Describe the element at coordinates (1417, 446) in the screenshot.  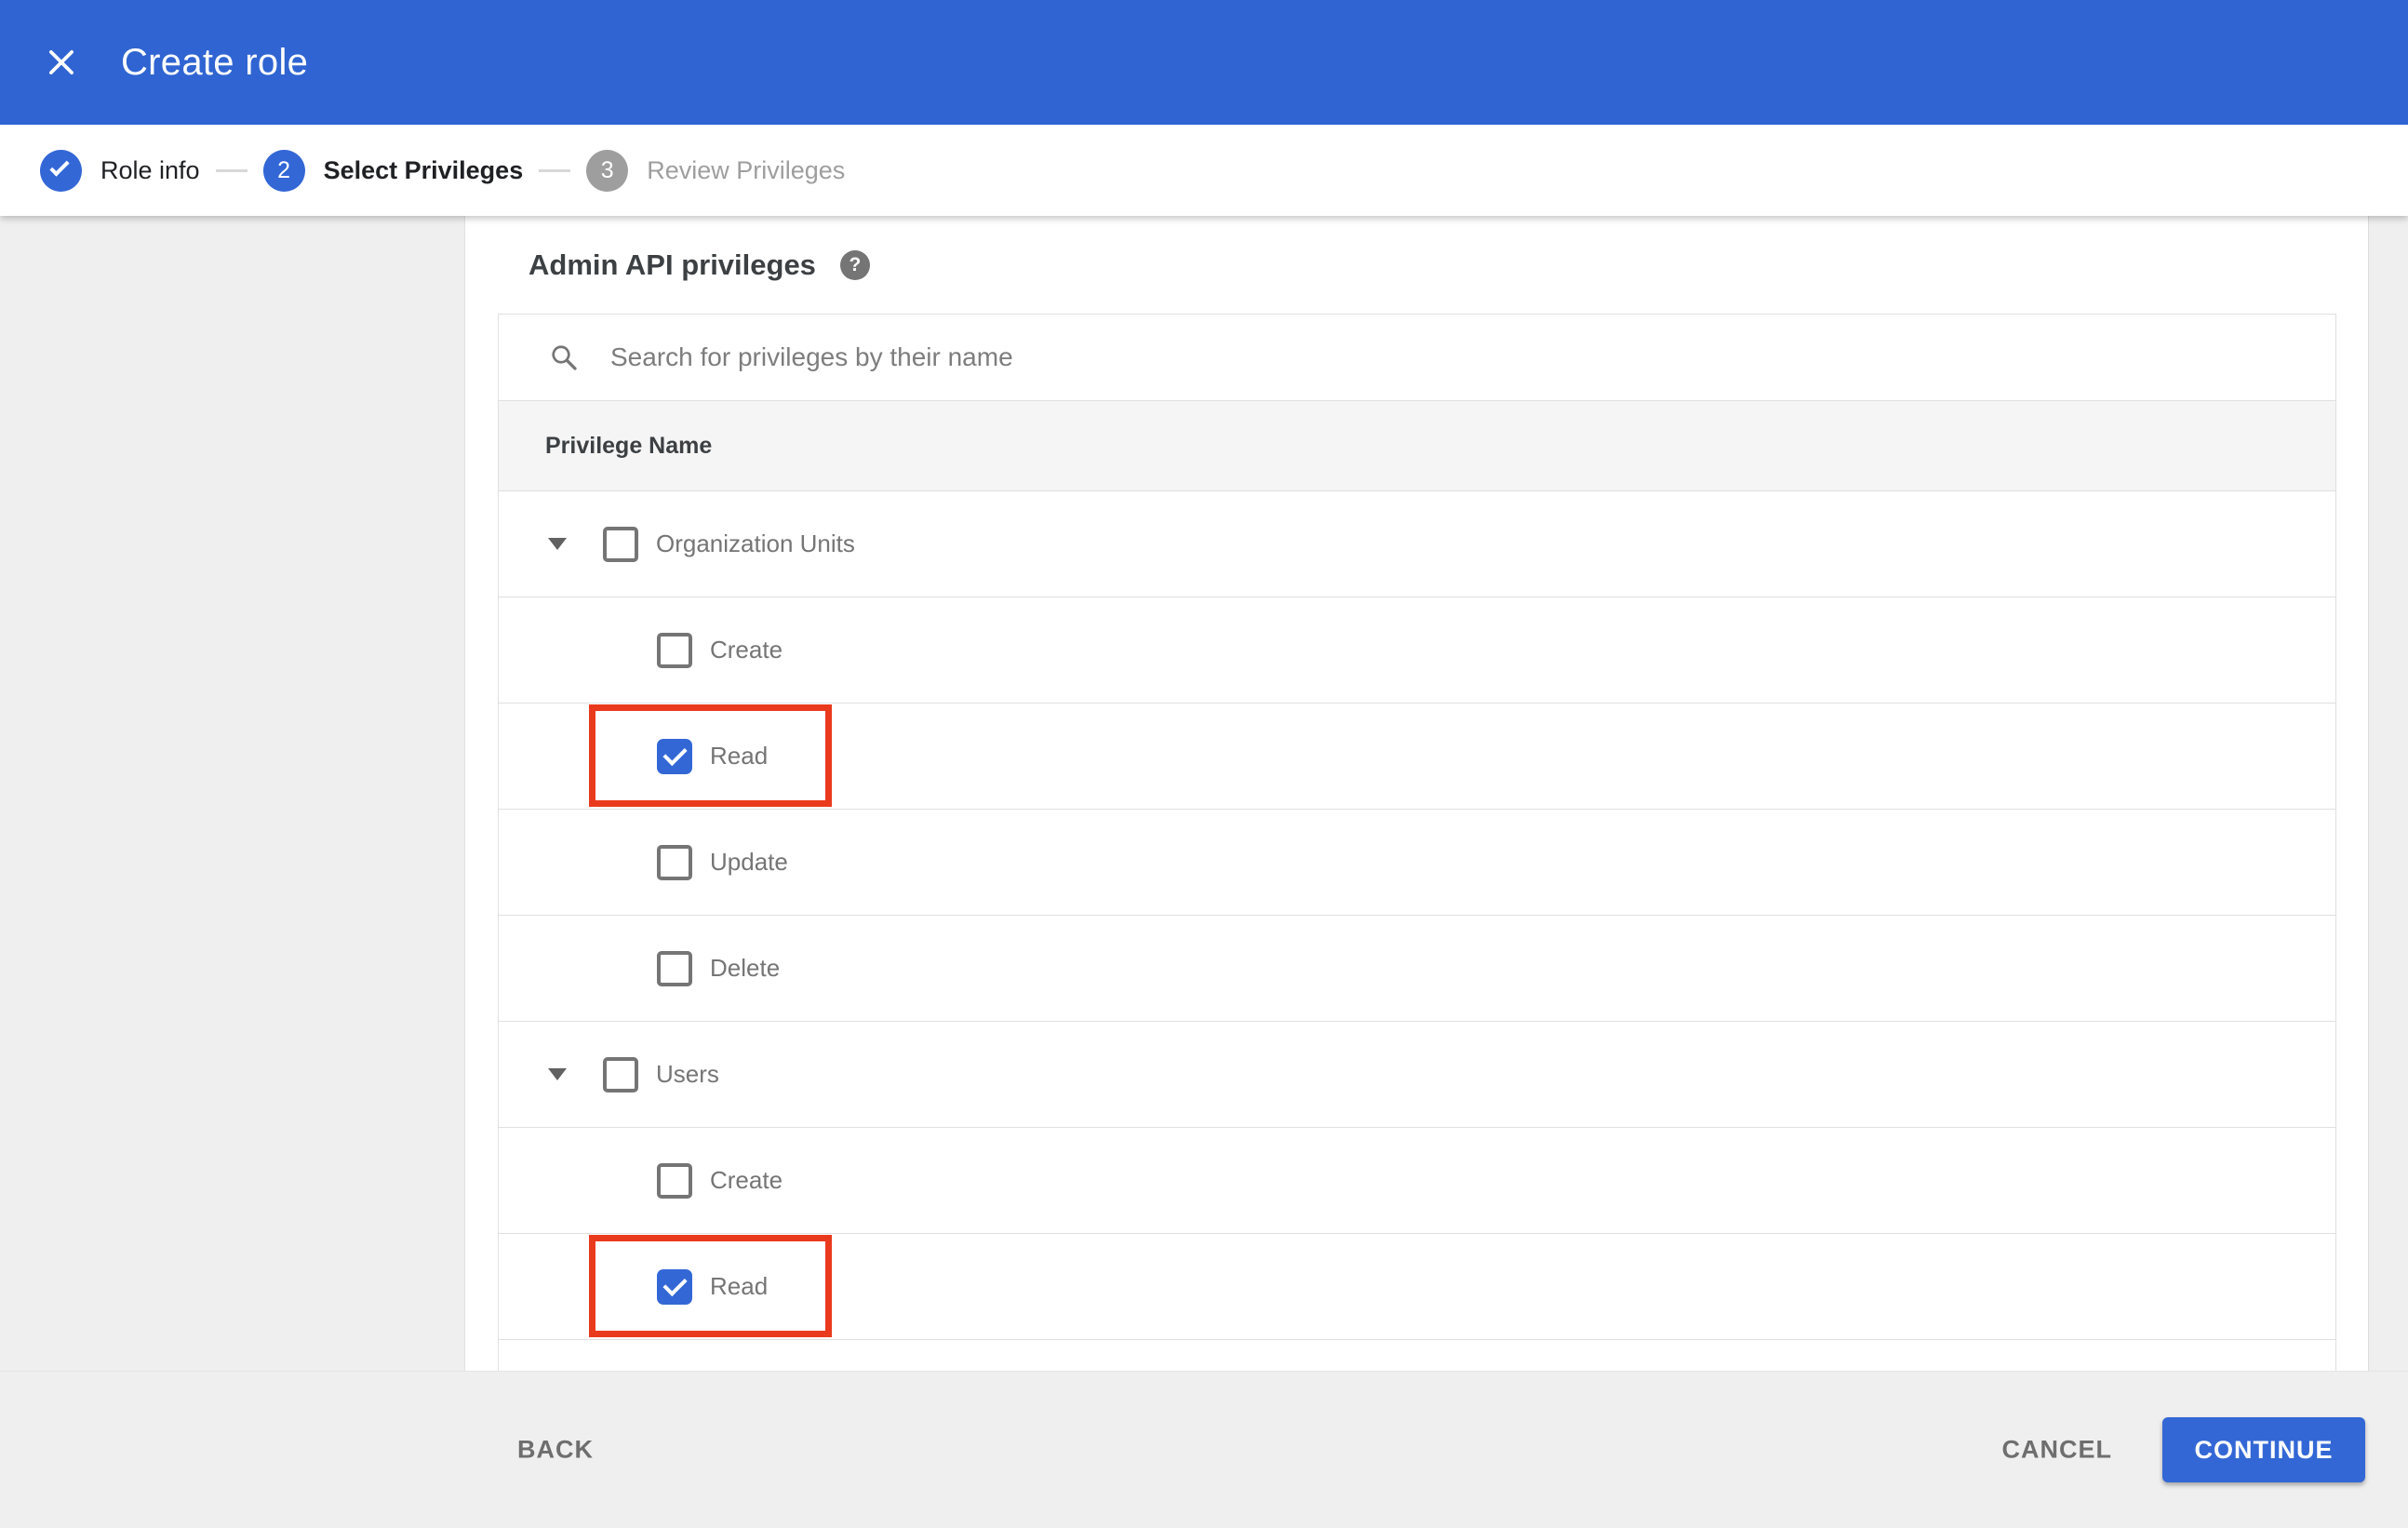
I see `table-header: Privilege Name` at that location.